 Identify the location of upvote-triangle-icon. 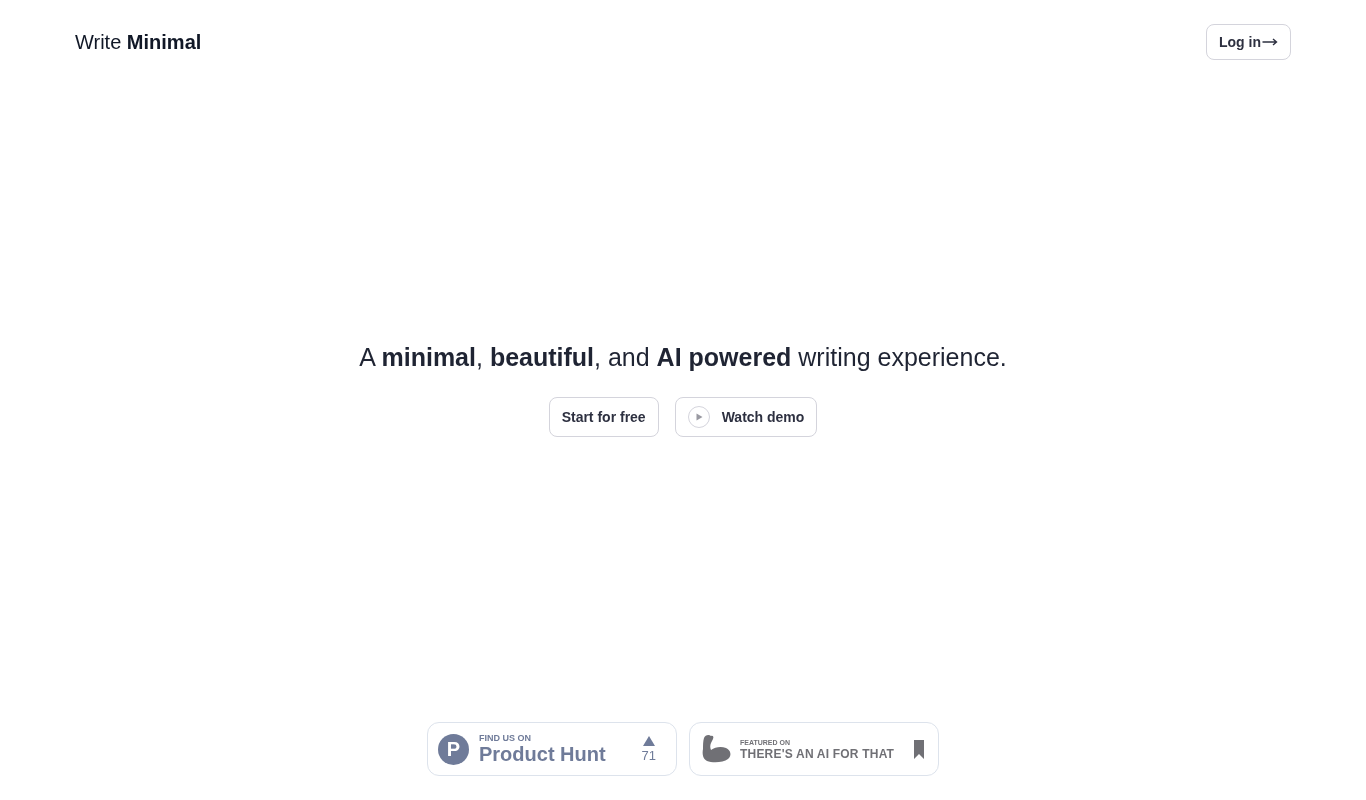
(648, 740).